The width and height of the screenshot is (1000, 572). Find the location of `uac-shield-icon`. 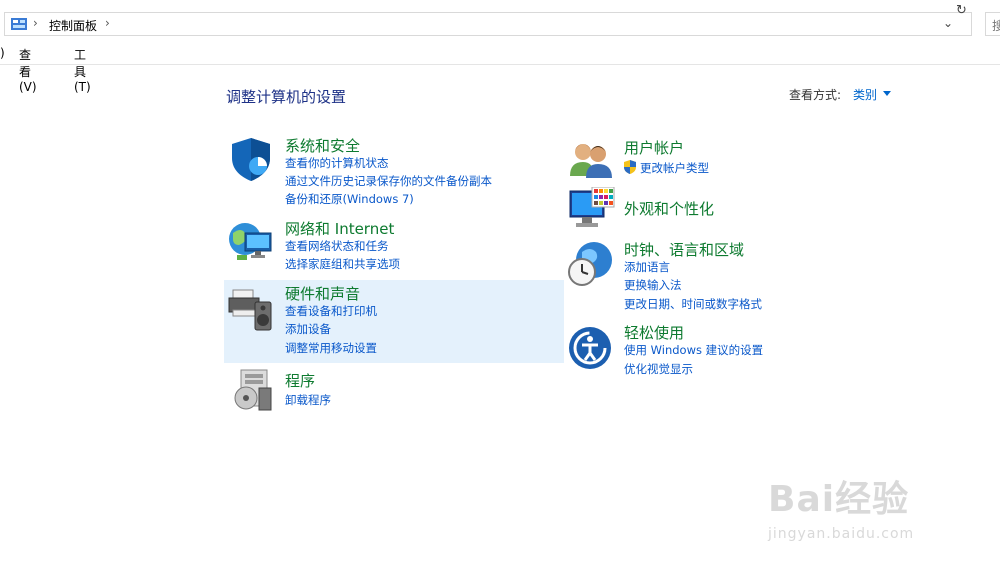

uac-shield-icon is located at coordinates (630, 167).